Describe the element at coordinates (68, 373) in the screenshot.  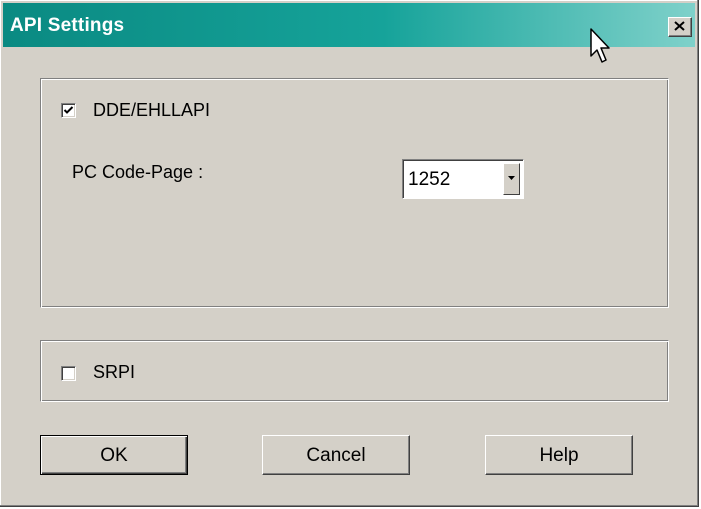
I see `srpi-checkbox` at that location.